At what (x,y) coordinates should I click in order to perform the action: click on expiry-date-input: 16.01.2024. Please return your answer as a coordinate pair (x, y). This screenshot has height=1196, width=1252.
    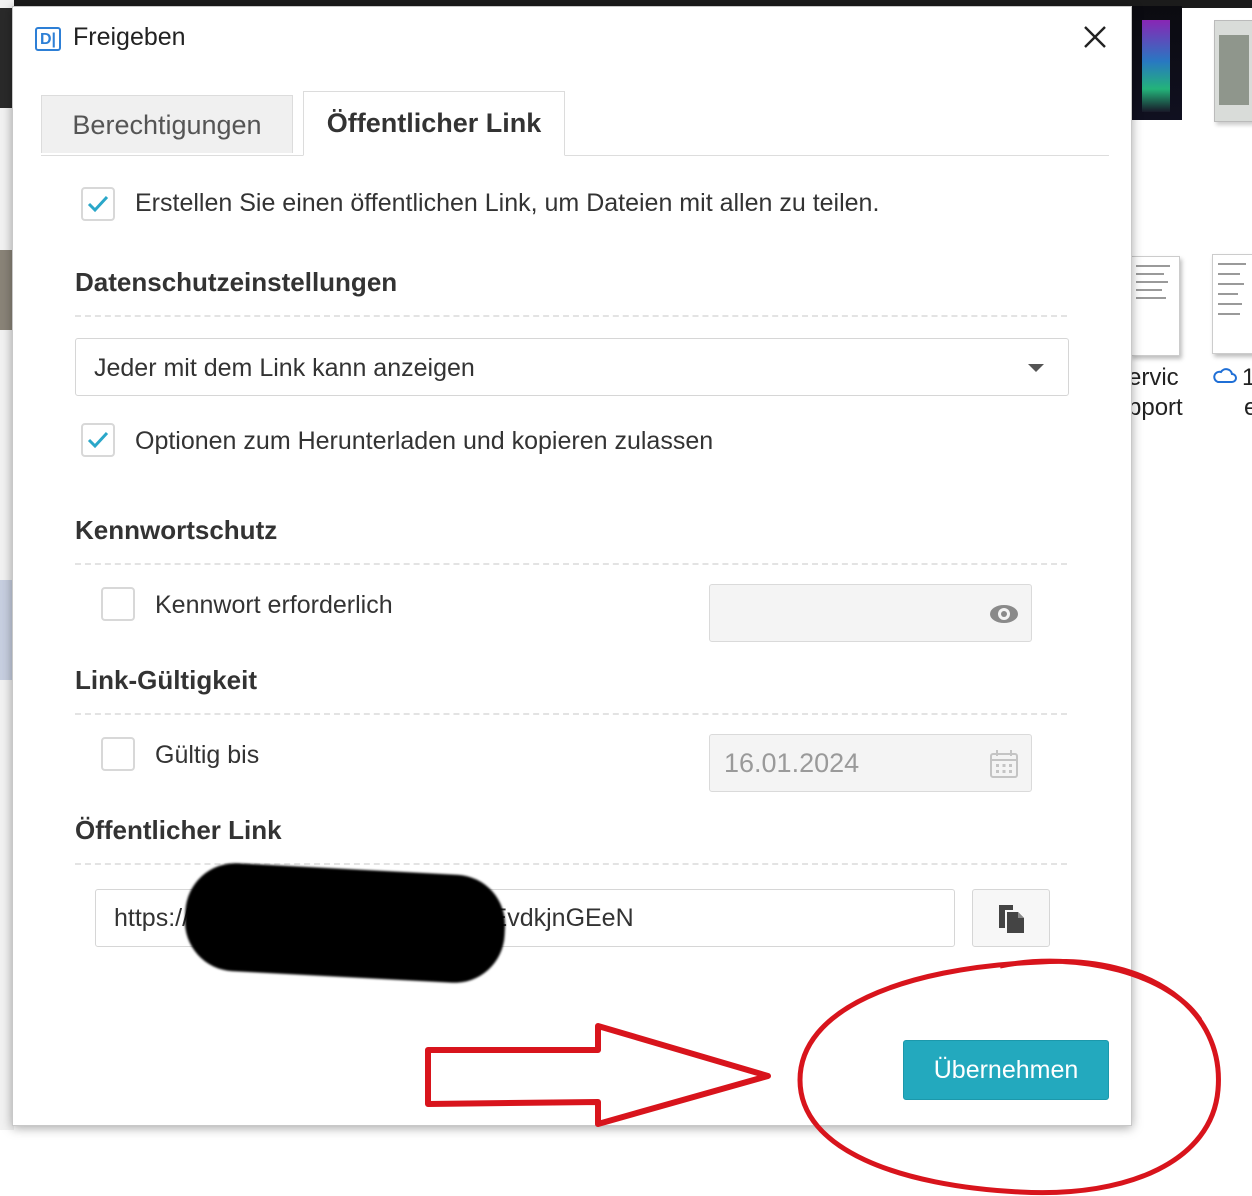
    Looking at the image, I should click on (870, 763).